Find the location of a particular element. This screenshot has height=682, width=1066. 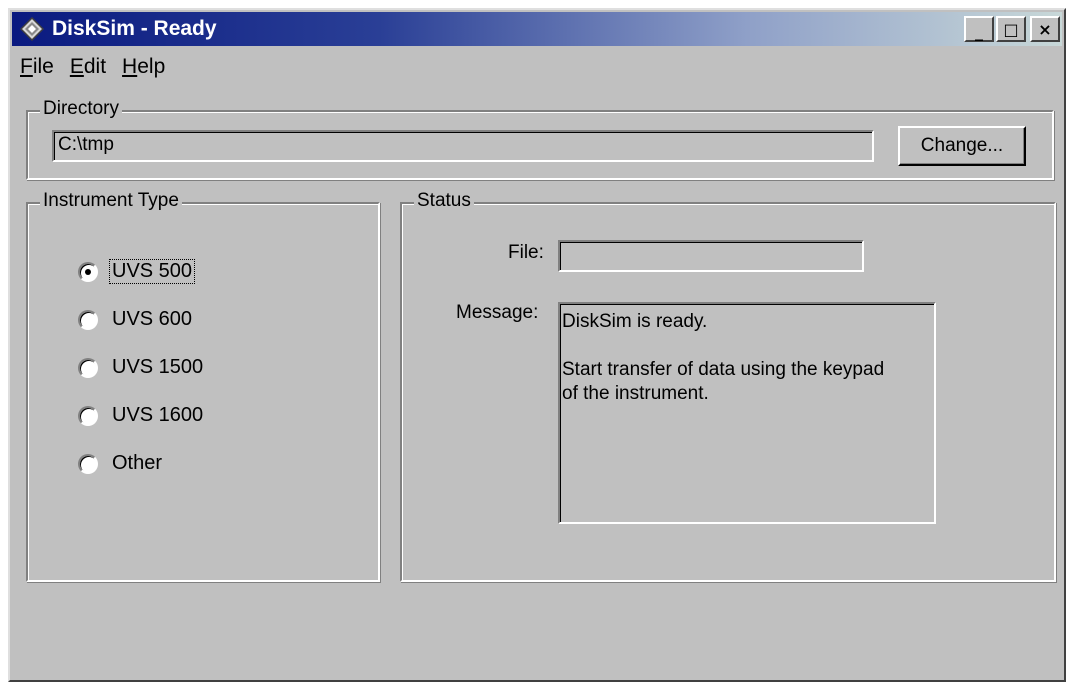

radio-other: Other is located at coordinates (121, 463).